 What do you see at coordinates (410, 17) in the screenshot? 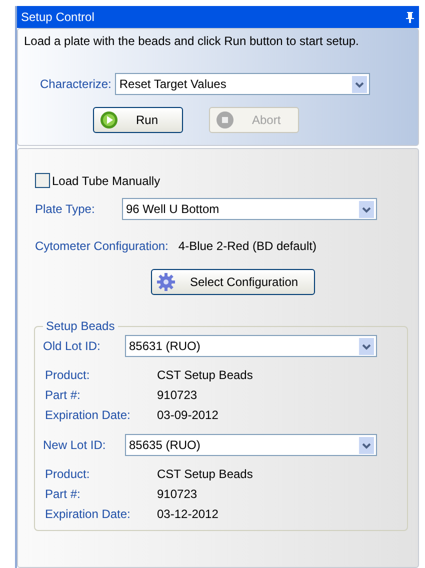
I see `pin-icon` at bounding box center [410, 17].